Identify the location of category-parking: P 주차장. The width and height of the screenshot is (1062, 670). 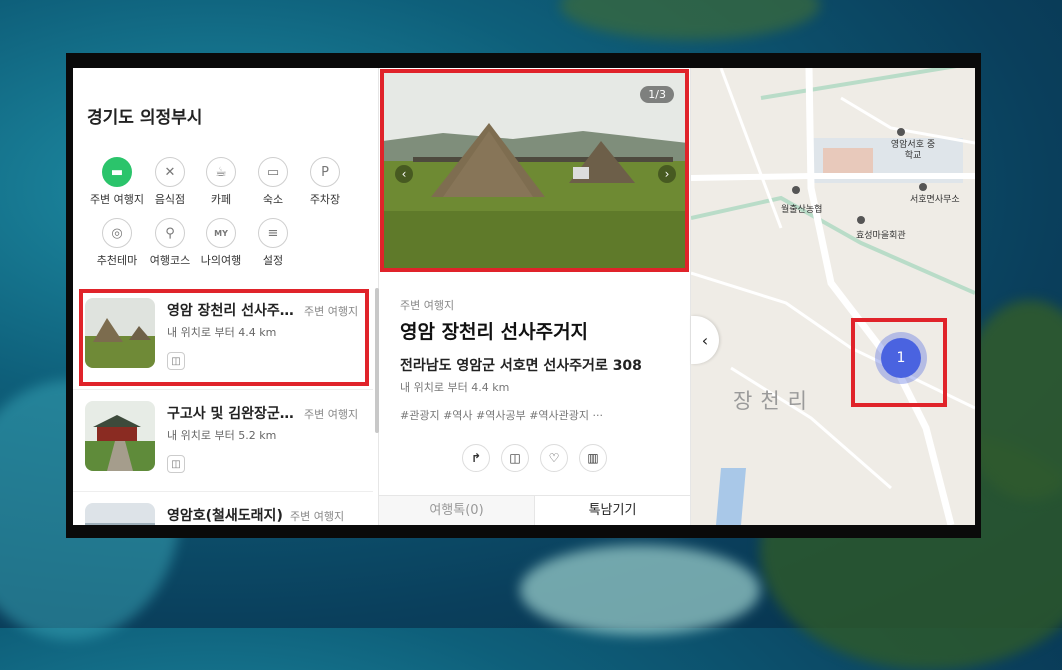
(325, 182).